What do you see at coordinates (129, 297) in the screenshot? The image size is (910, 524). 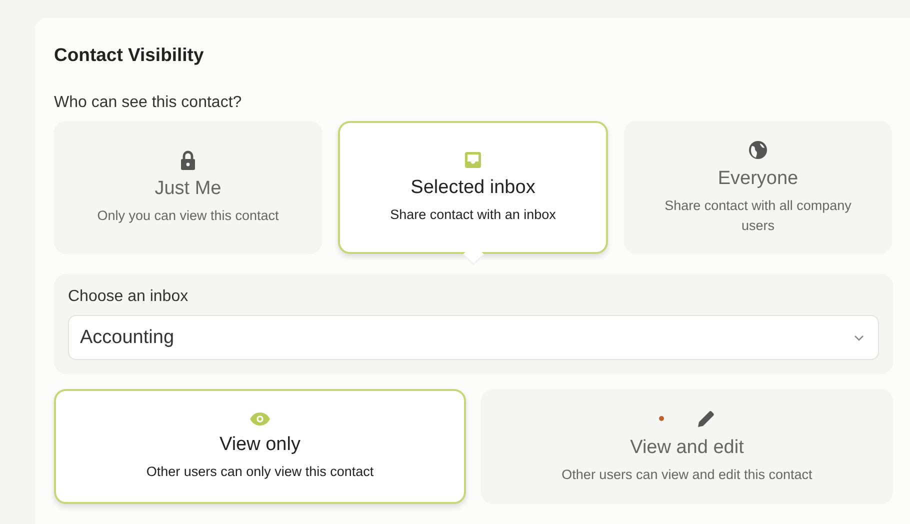 I see `field-label: Choose an inbox` at bounding box center [129, 297].